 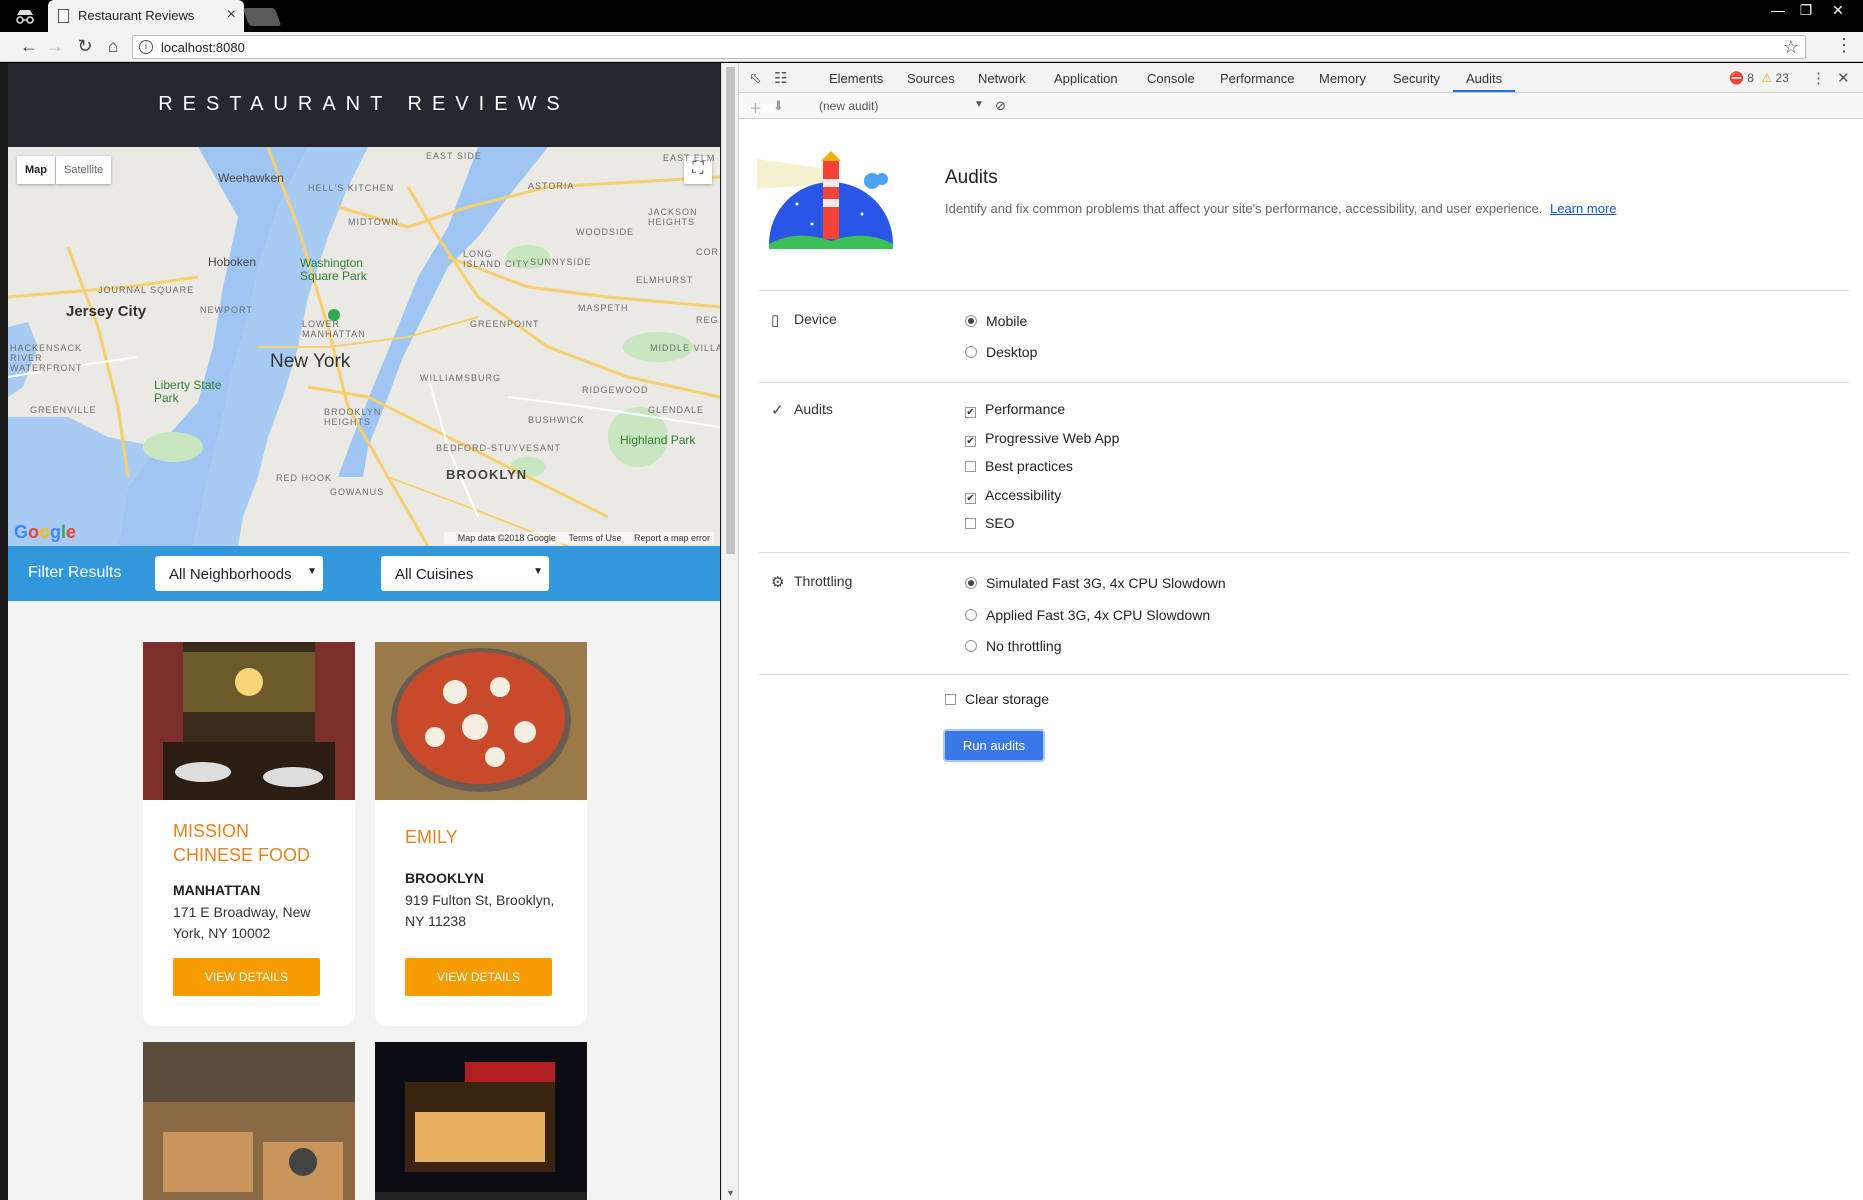 What do you see at coordinates (55, 46) in the screenshot?
I see `forward-icon: →` at bounding box center [55, 46].